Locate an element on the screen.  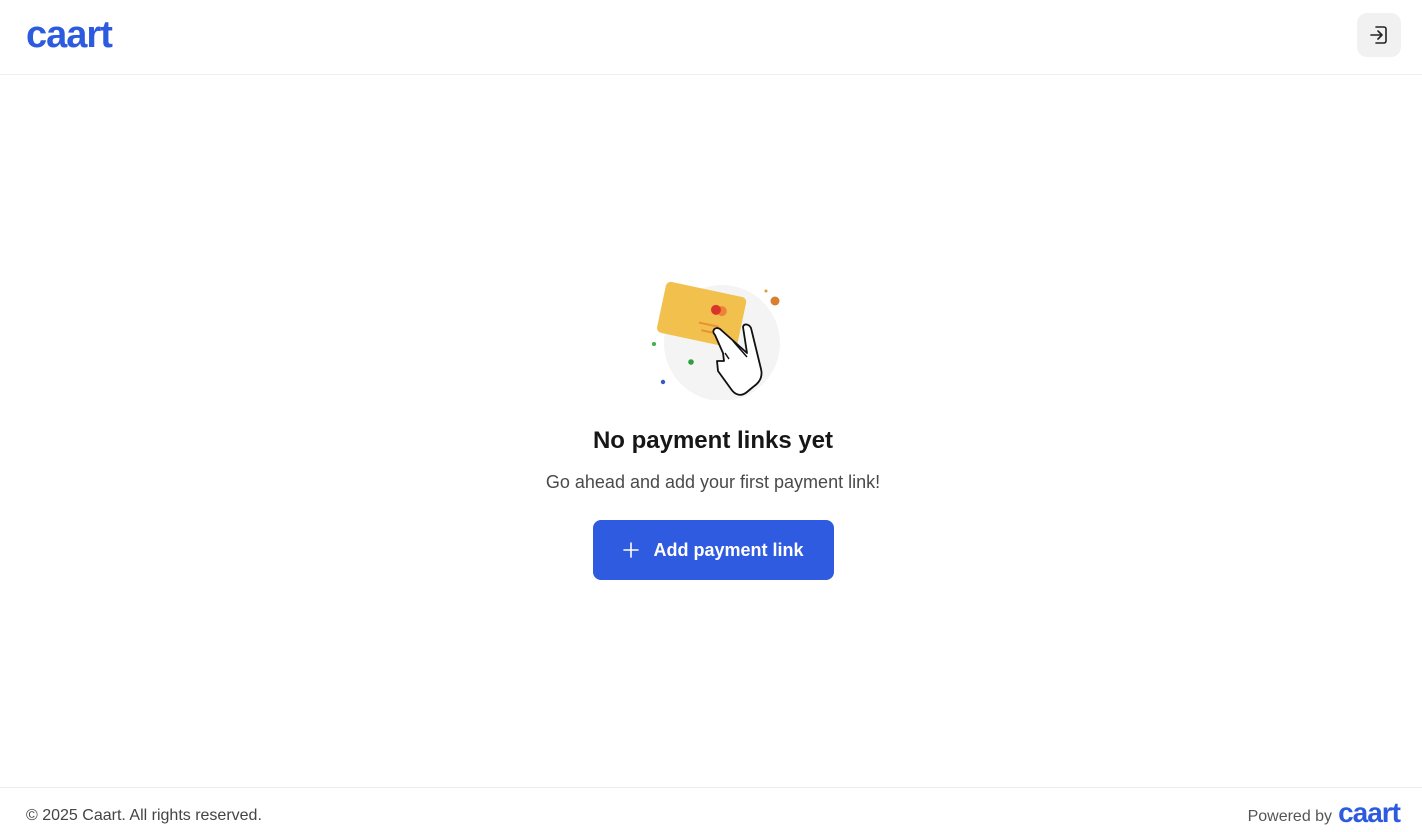
login-icon is located at coordinates (1378, 35).